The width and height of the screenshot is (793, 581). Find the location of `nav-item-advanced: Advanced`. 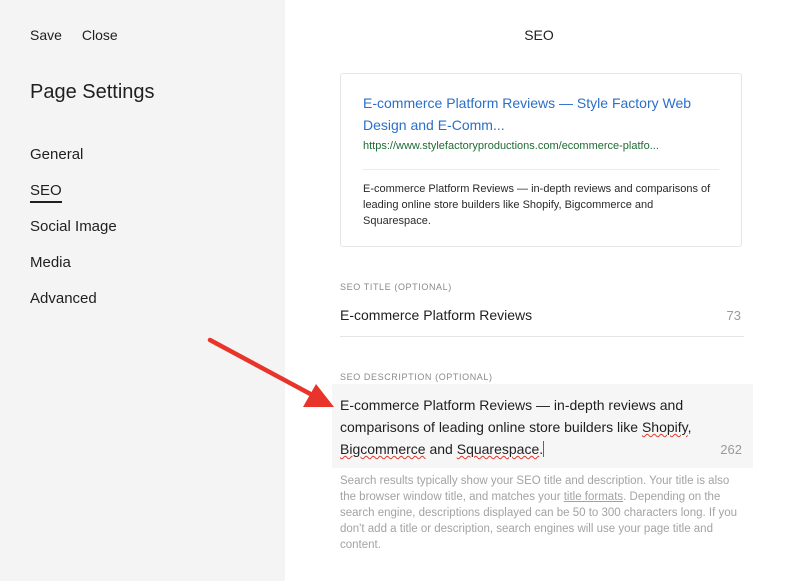

nav-item-advanced: Advanced is located at coordinates (73, 308).